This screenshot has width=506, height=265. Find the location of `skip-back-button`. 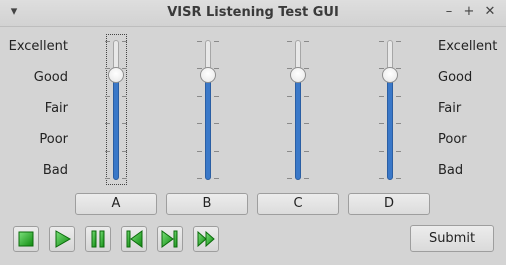

skip-back-button is located at coordinates (134, 239).